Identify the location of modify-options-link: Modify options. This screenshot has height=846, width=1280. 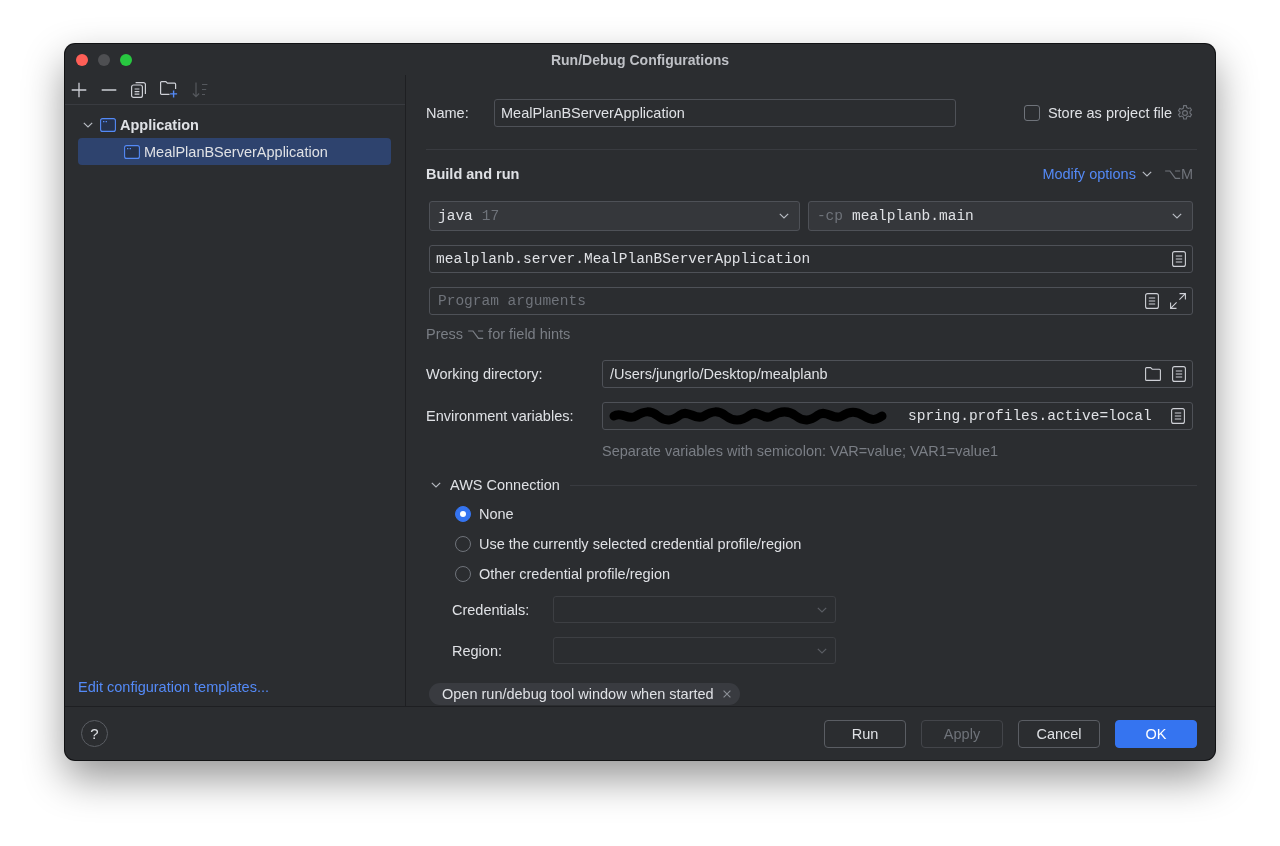
(1089, 174).